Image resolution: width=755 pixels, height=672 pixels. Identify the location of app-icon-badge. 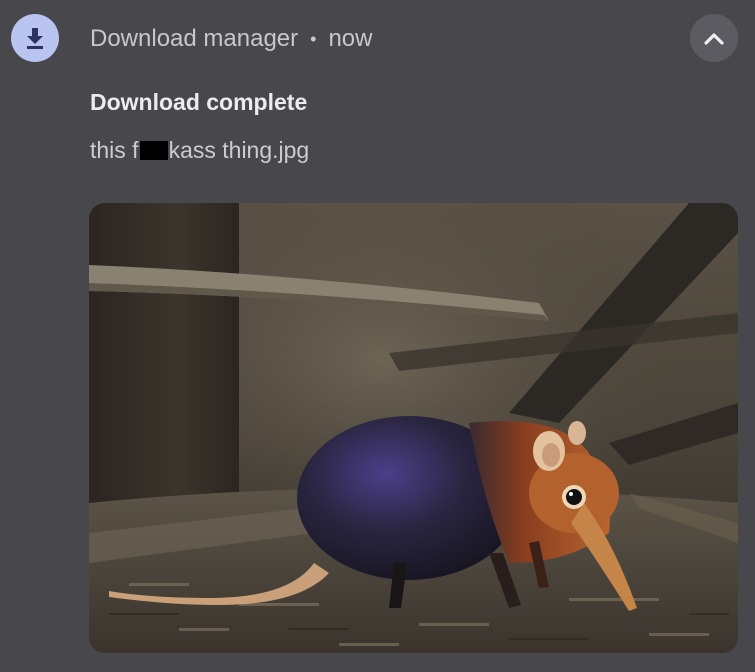
(35, 38).